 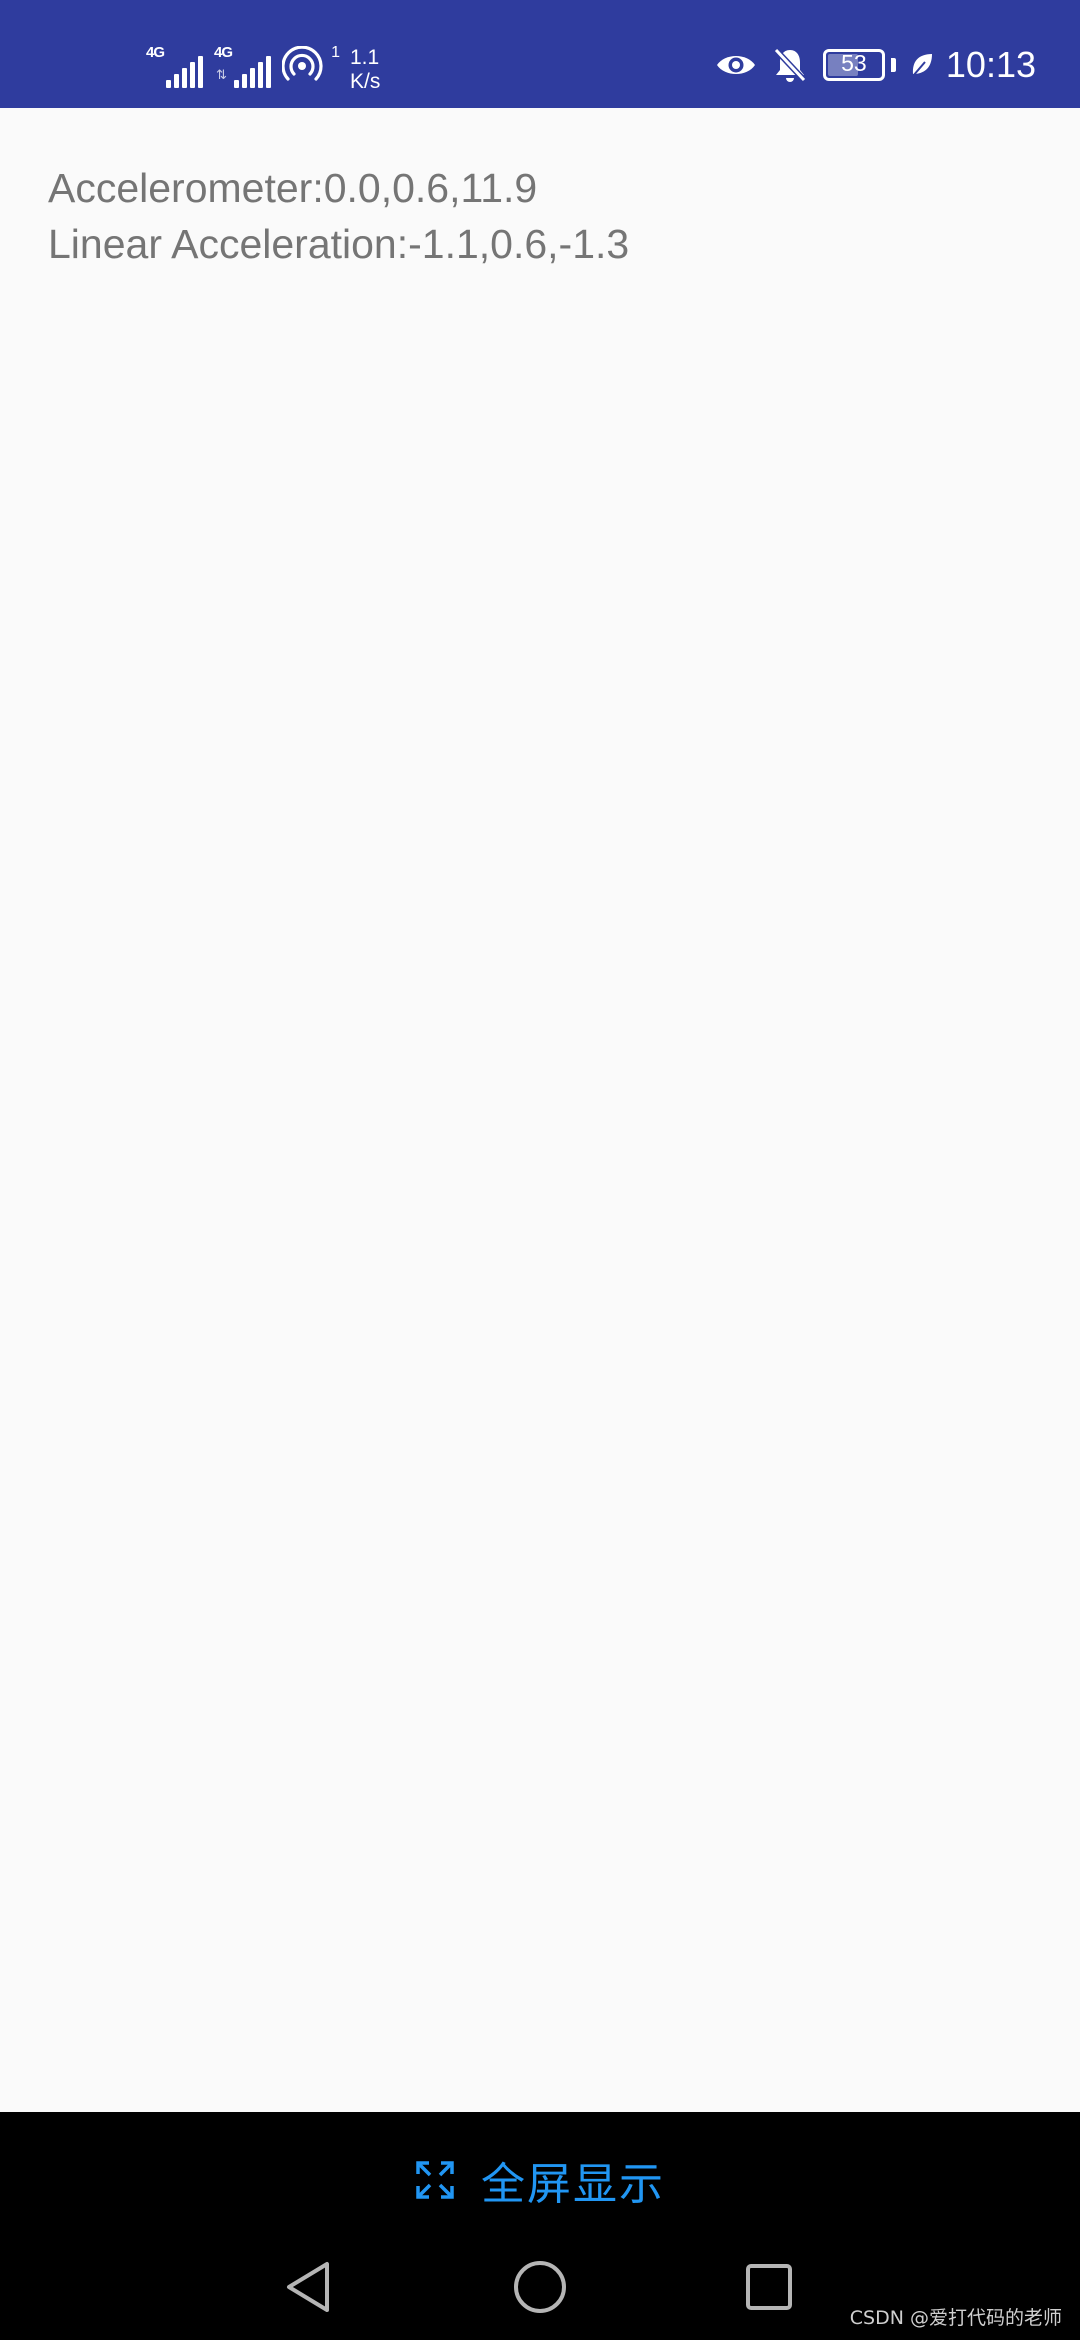 I want to click on status-bar: 4G 4G ⇅ 1 1.1 K/s 53 10:13, so click(x=540, y=54).